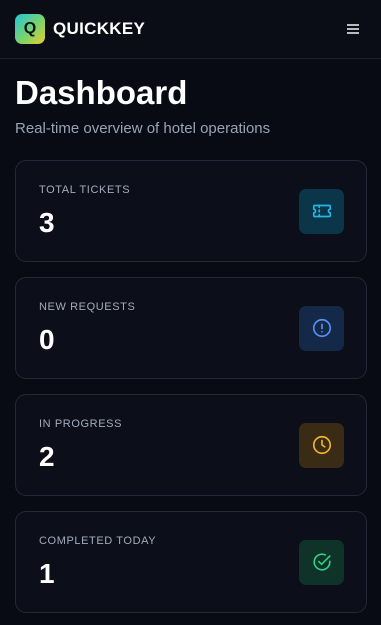  Describe the element at coordinates (321, 562) in the screenshot. I see `check-circle-icon` at that location.